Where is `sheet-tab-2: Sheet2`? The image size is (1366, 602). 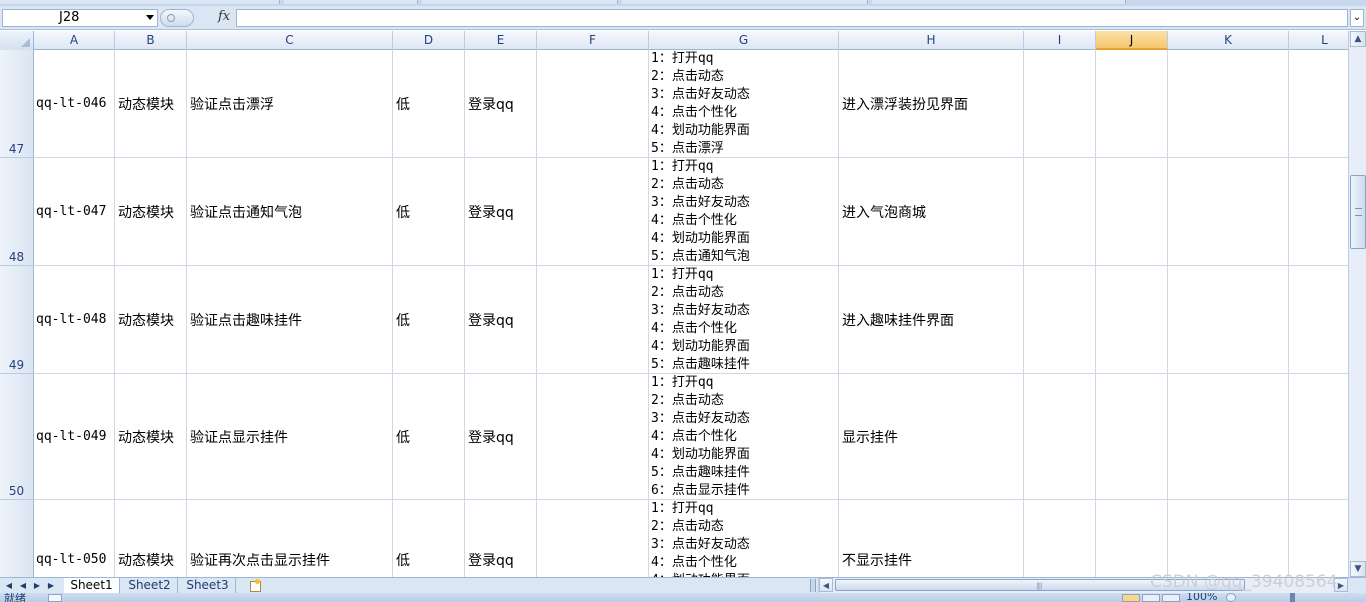 sheet-tab-2: Sheet2 is located at coordinates (150, 585).